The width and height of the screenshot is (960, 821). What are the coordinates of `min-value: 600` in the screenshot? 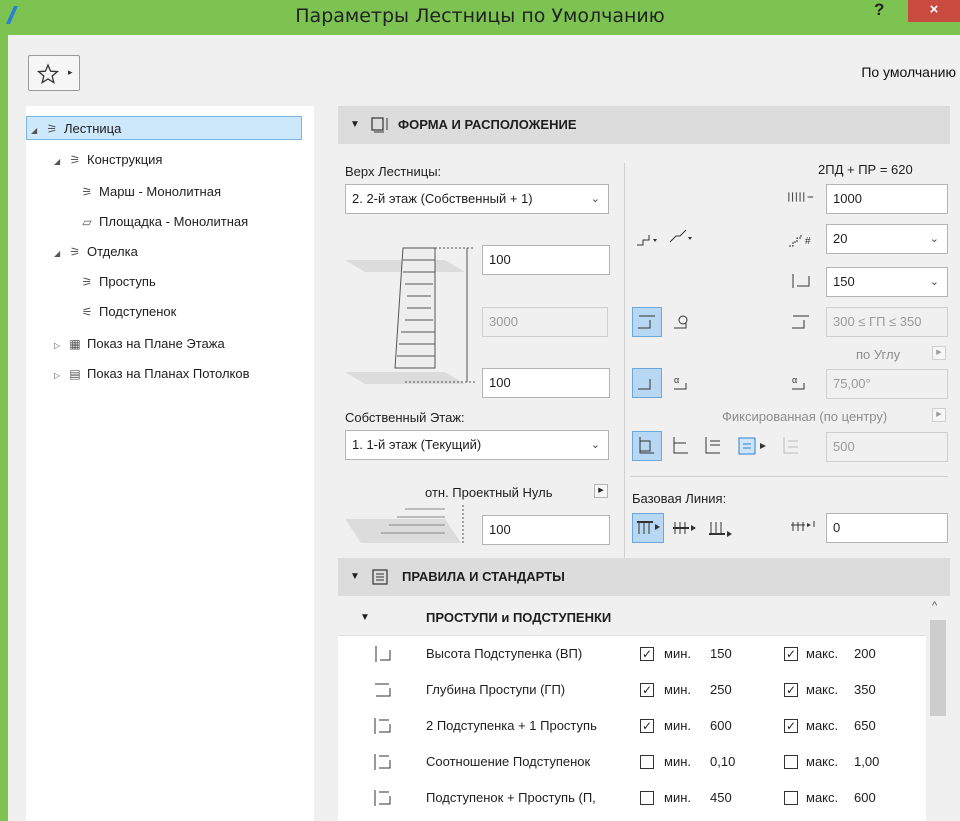 It's located at (721, 726).